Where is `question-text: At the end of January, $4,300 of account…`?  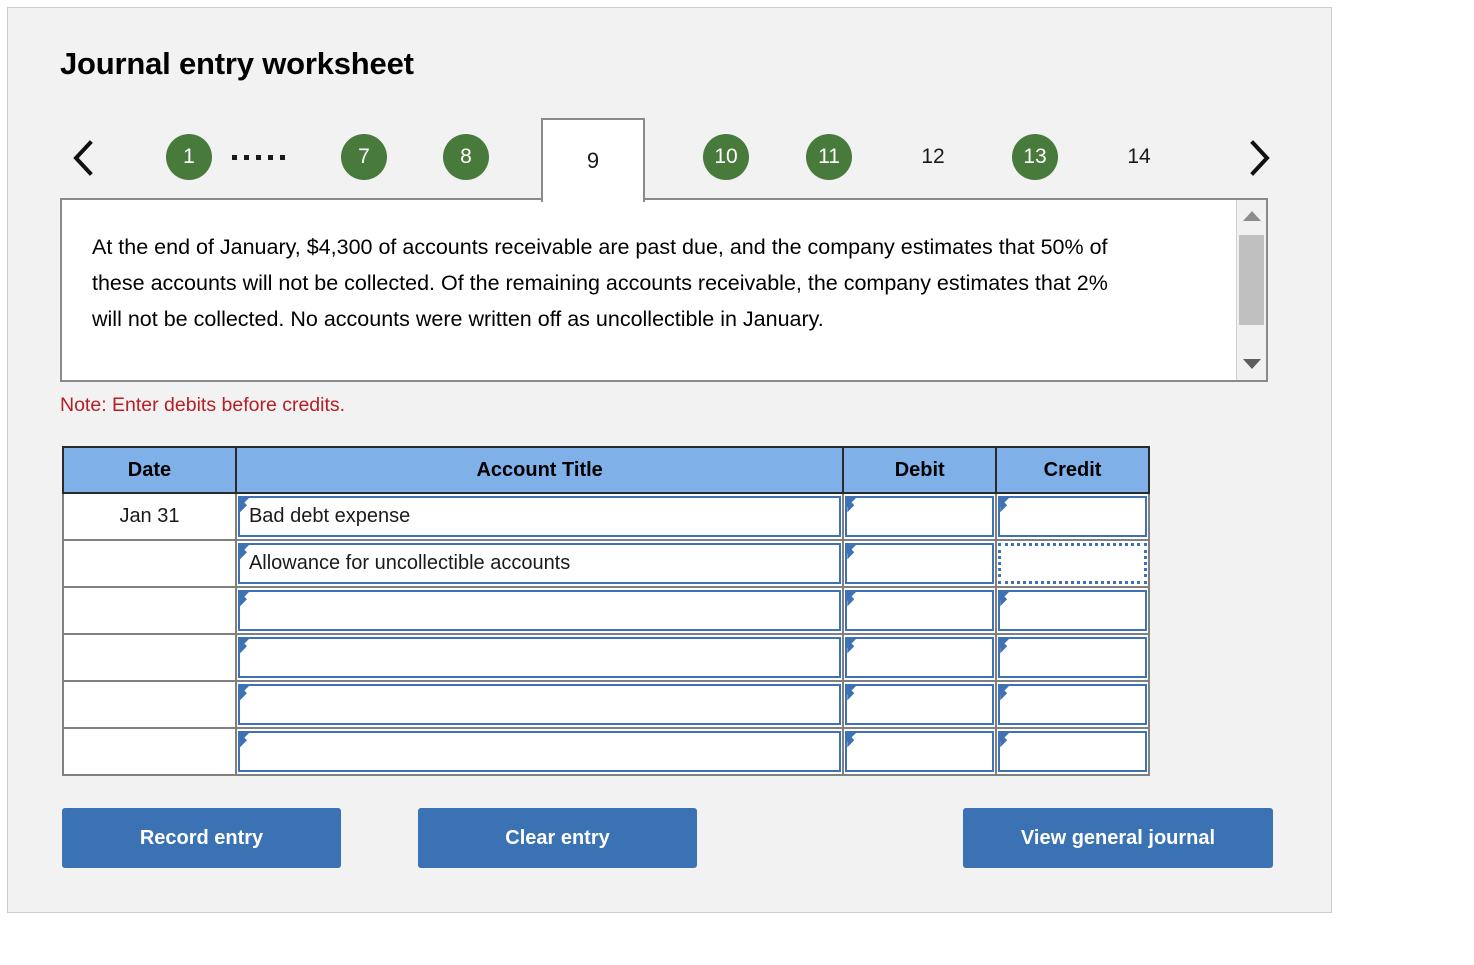 question-text: At the end of January, $4,300 of account… is located at coordinates (600, 283).